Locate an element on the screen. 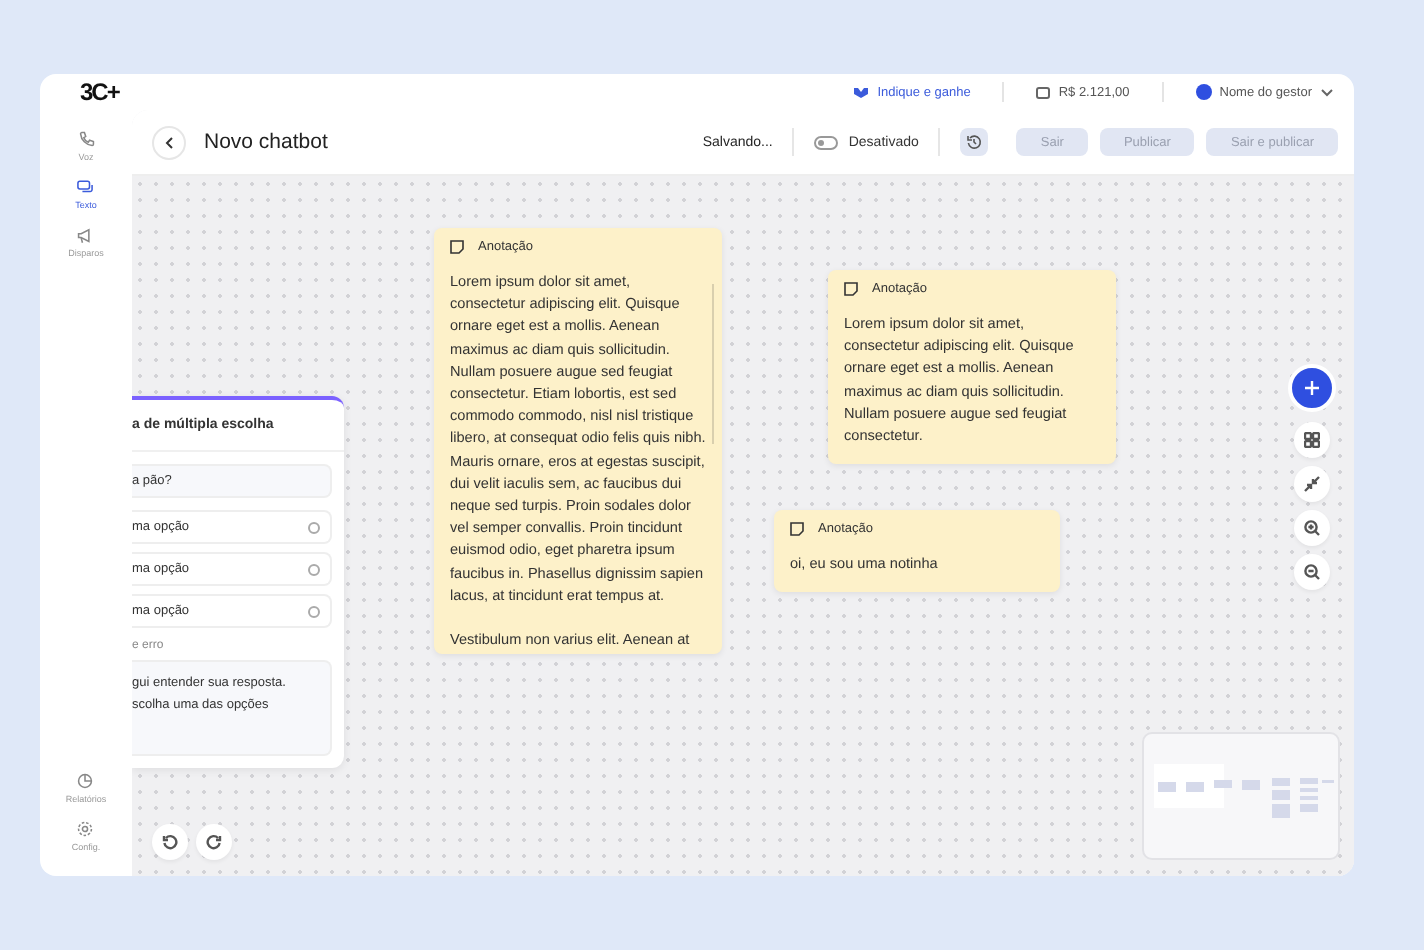  zoom-out-button is located at coordinates (1312, 572).